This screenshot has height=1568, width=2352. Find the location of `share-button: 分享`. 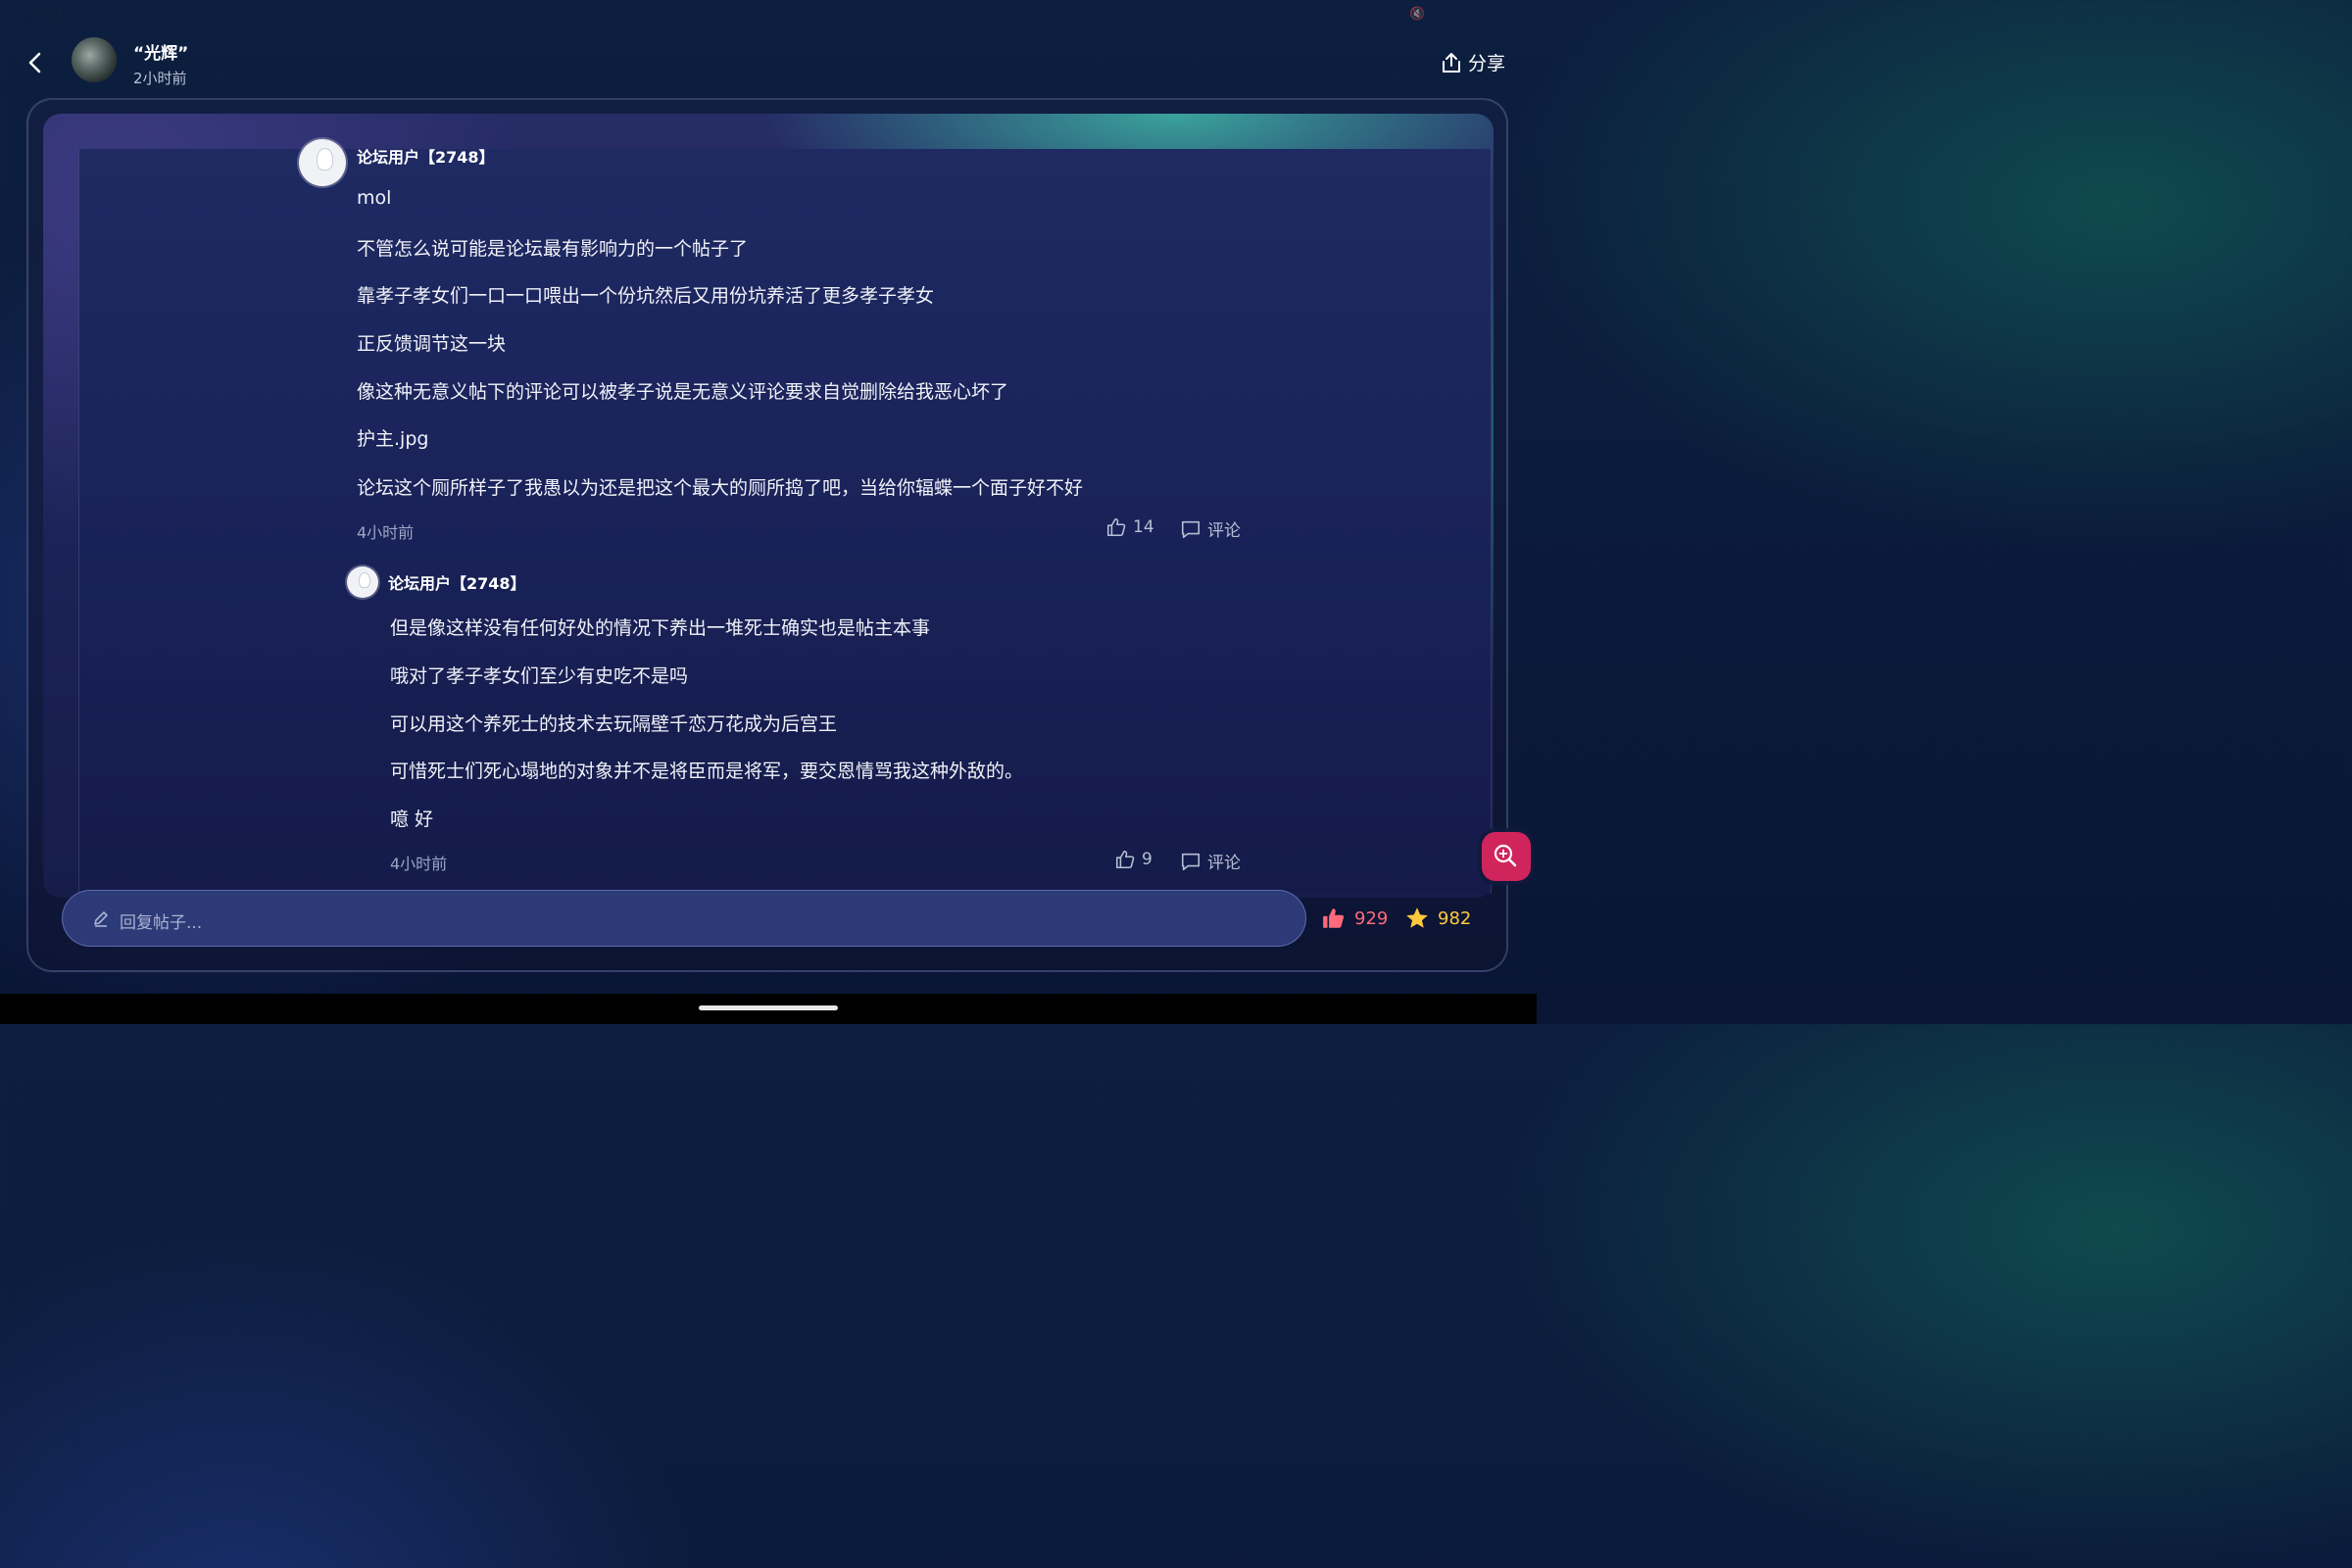

share-button: 分享 is located at coordinates (1473, 62).